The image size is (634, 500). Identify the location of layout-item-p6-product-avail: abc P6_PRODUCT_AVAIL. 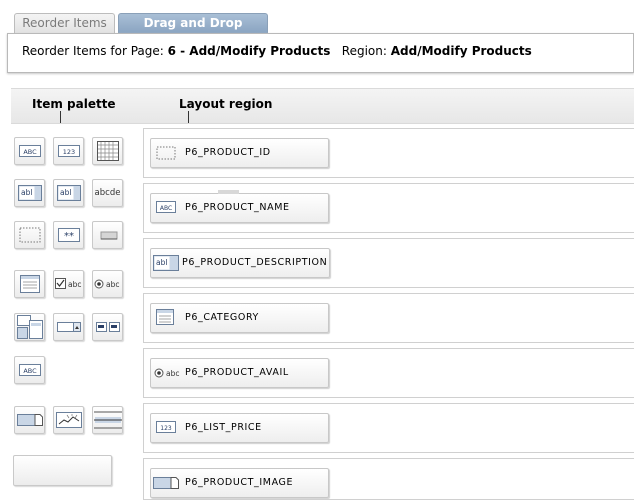
(239, 373).